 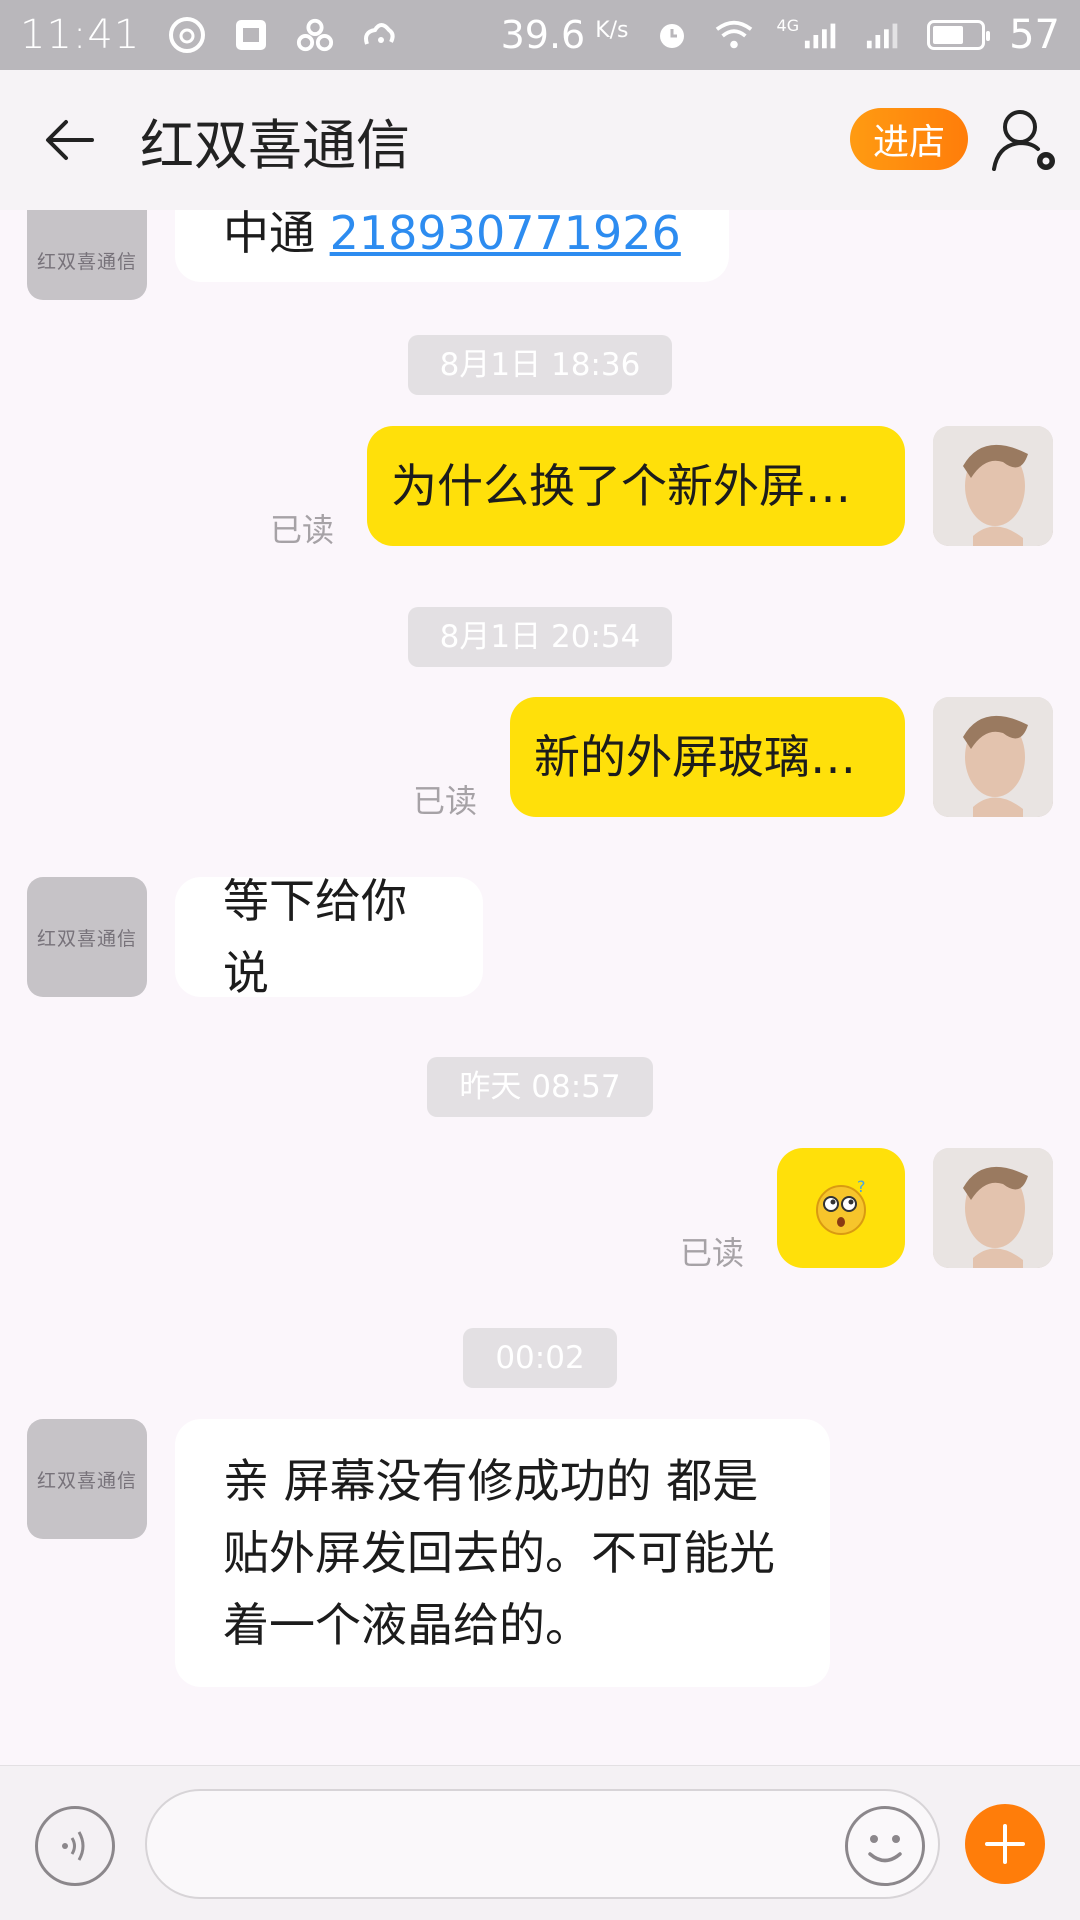 What do you see at coordinates (884, 35) in the screenshot?
I see `signal-icon` at bounding box center [884, 35].